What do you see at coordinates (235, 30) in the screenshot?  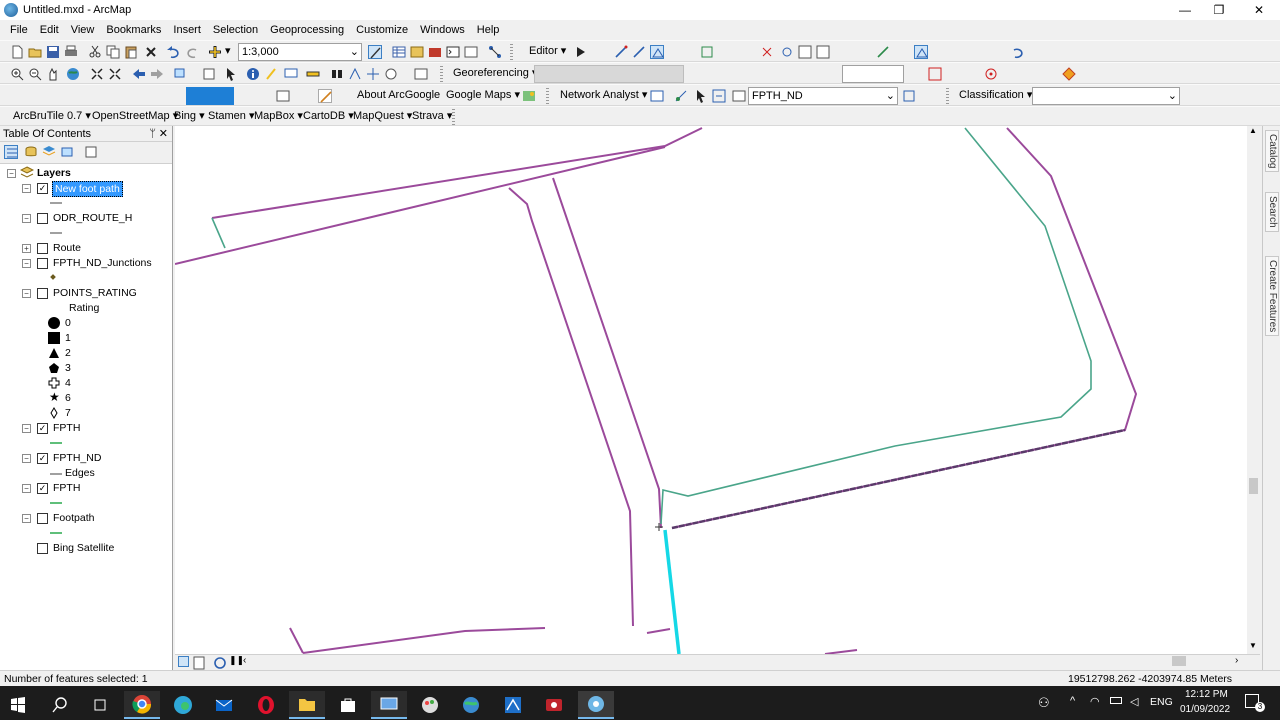 I see `menu-selection: Selection` at bounding box center [235, 30].